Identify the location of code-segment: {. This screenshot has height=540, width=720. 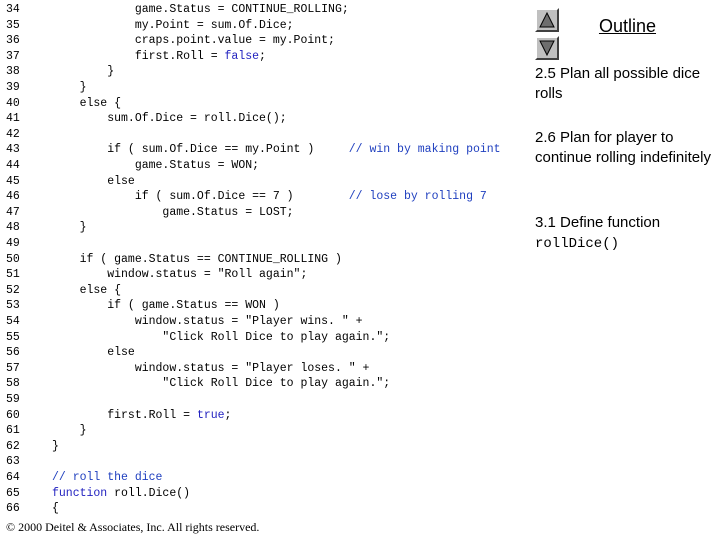
(55, 509).